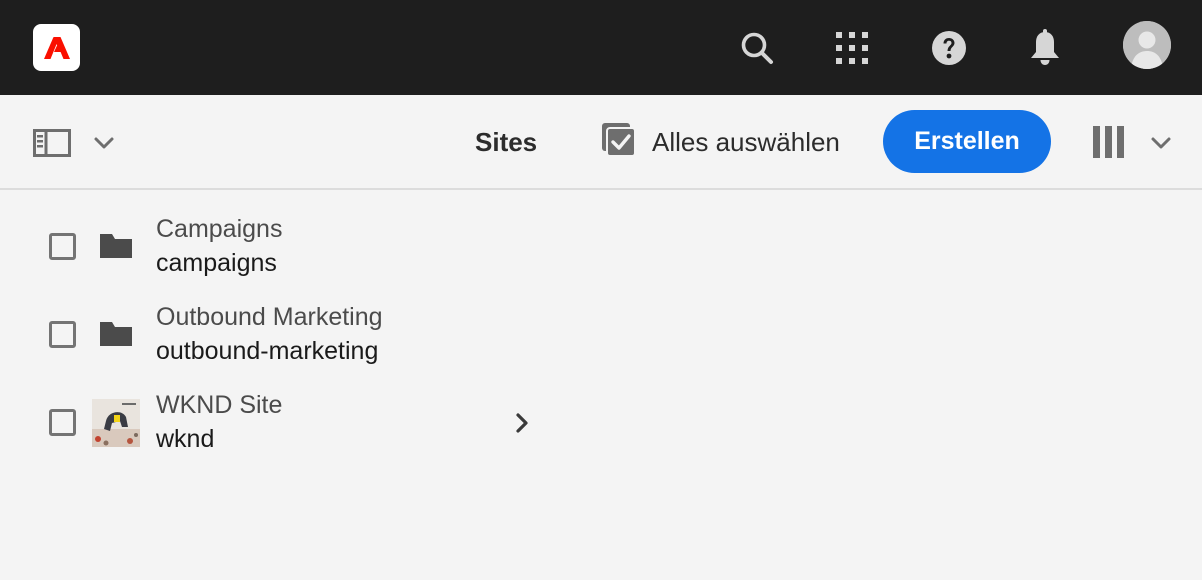 This screenshot has height=580, width=1202. I want to click on select-all-checkbox-icon, so click(619, 142).